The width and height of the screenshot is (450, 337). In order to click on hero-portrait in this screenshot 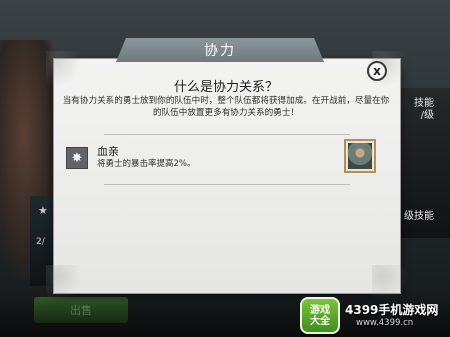, I will do `click(360, 156)`.